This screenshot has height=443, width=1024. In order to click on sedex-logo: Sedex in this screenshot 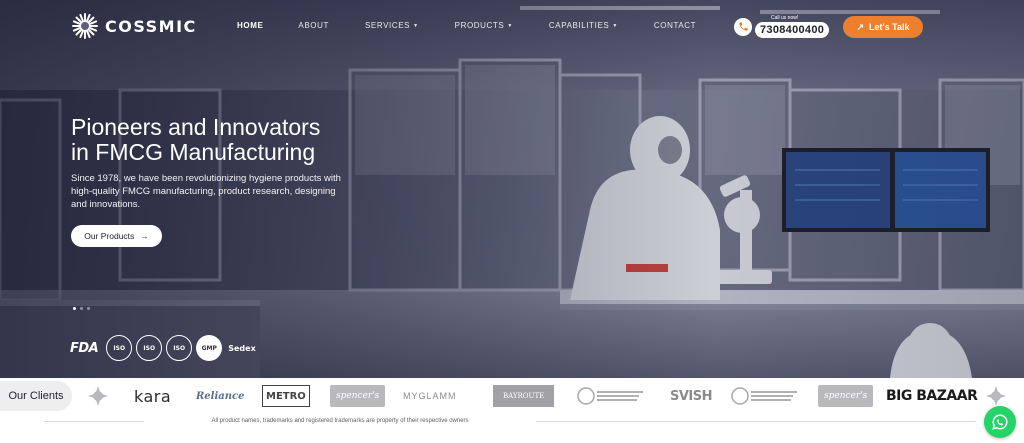, I will do `click(242, 348)`.